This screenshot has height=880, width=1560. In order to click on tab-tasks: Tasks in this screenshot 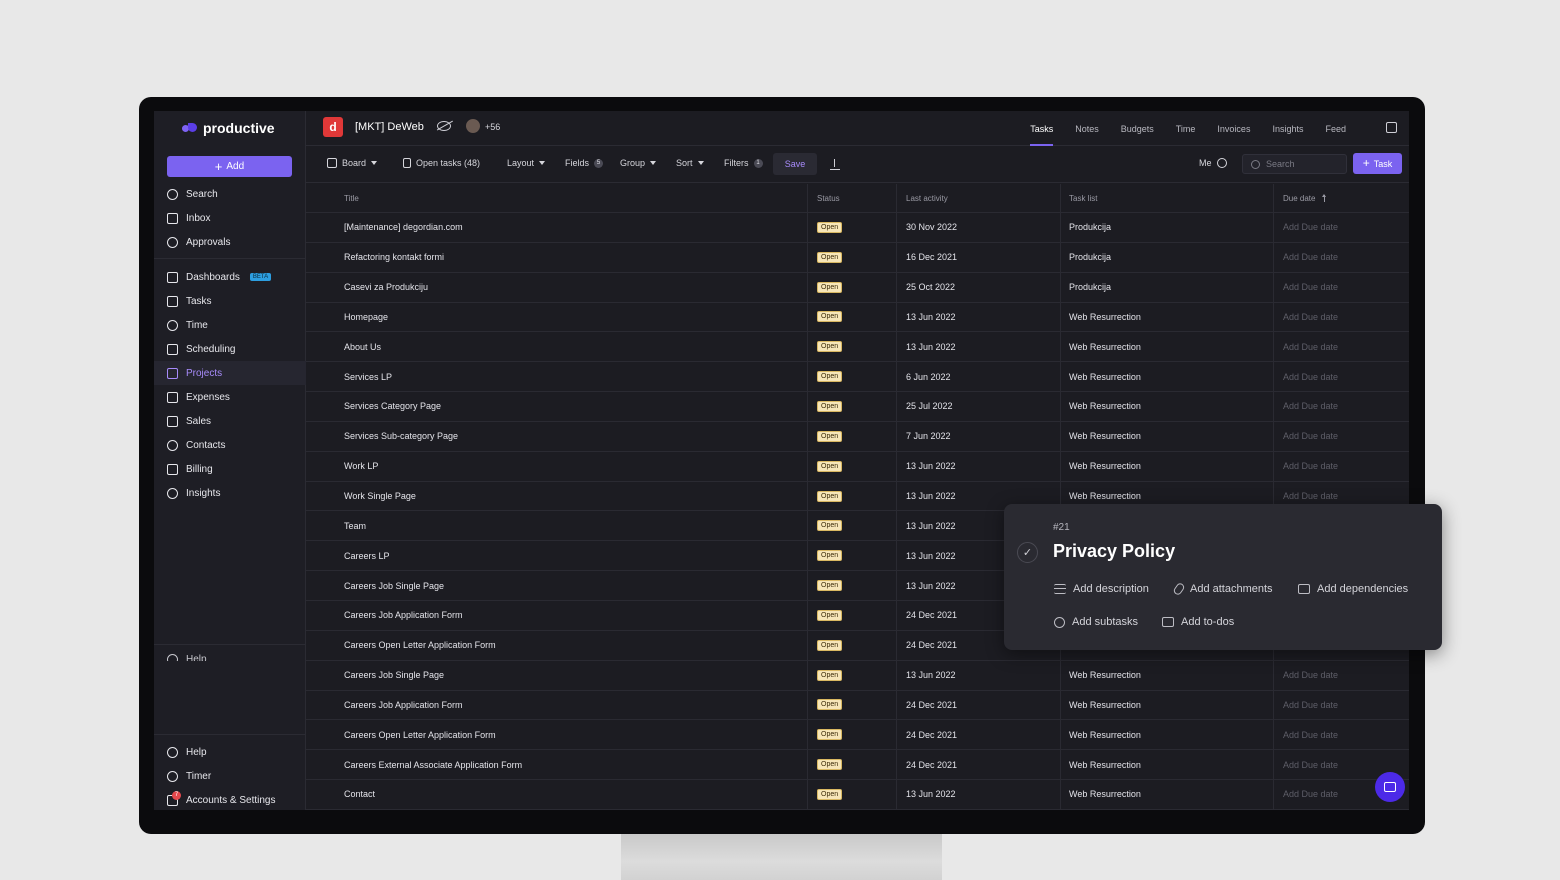, I will do `click(1041, 128)`.